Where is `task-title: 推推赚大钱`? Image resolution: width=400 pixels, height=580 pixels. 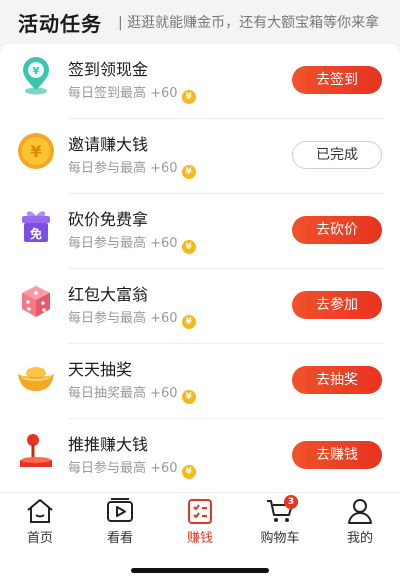 task-title: 推推赚大钱 is located at coordinates (108, 444).